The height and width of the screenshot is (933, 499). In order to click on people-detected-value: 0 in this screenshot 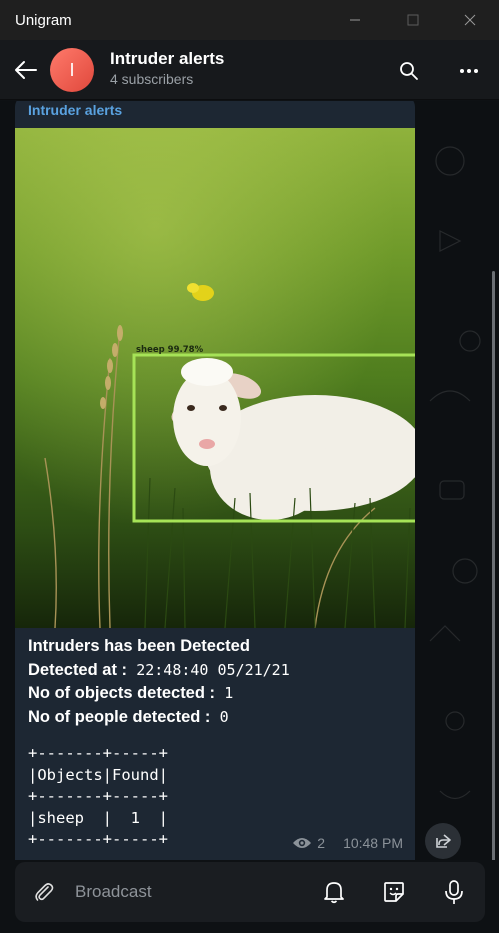, I will do `click(224, 716)`.